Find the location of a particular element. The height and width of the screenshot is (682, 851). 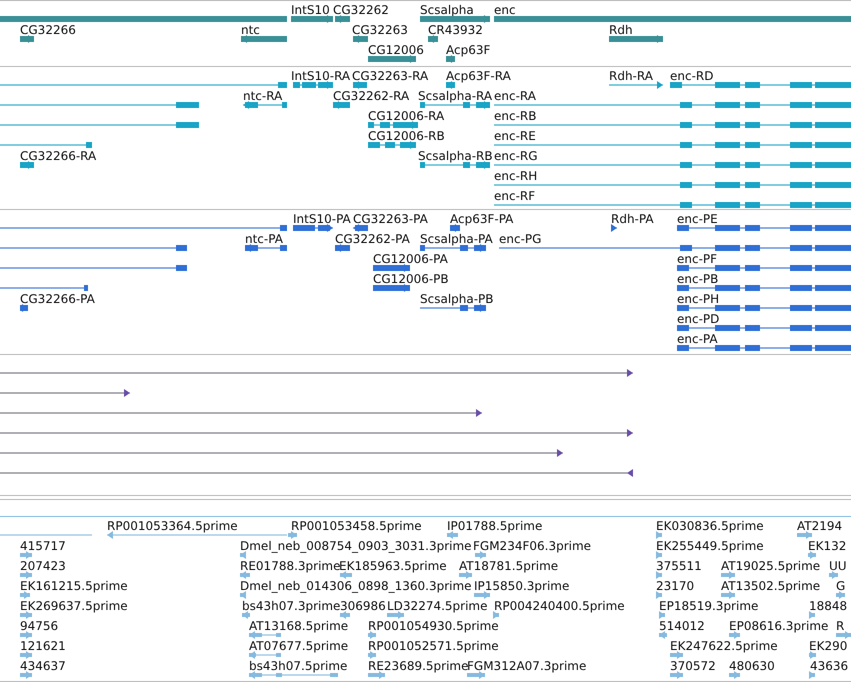

feature-label: CR43932 is located at coordinates (455, 30).